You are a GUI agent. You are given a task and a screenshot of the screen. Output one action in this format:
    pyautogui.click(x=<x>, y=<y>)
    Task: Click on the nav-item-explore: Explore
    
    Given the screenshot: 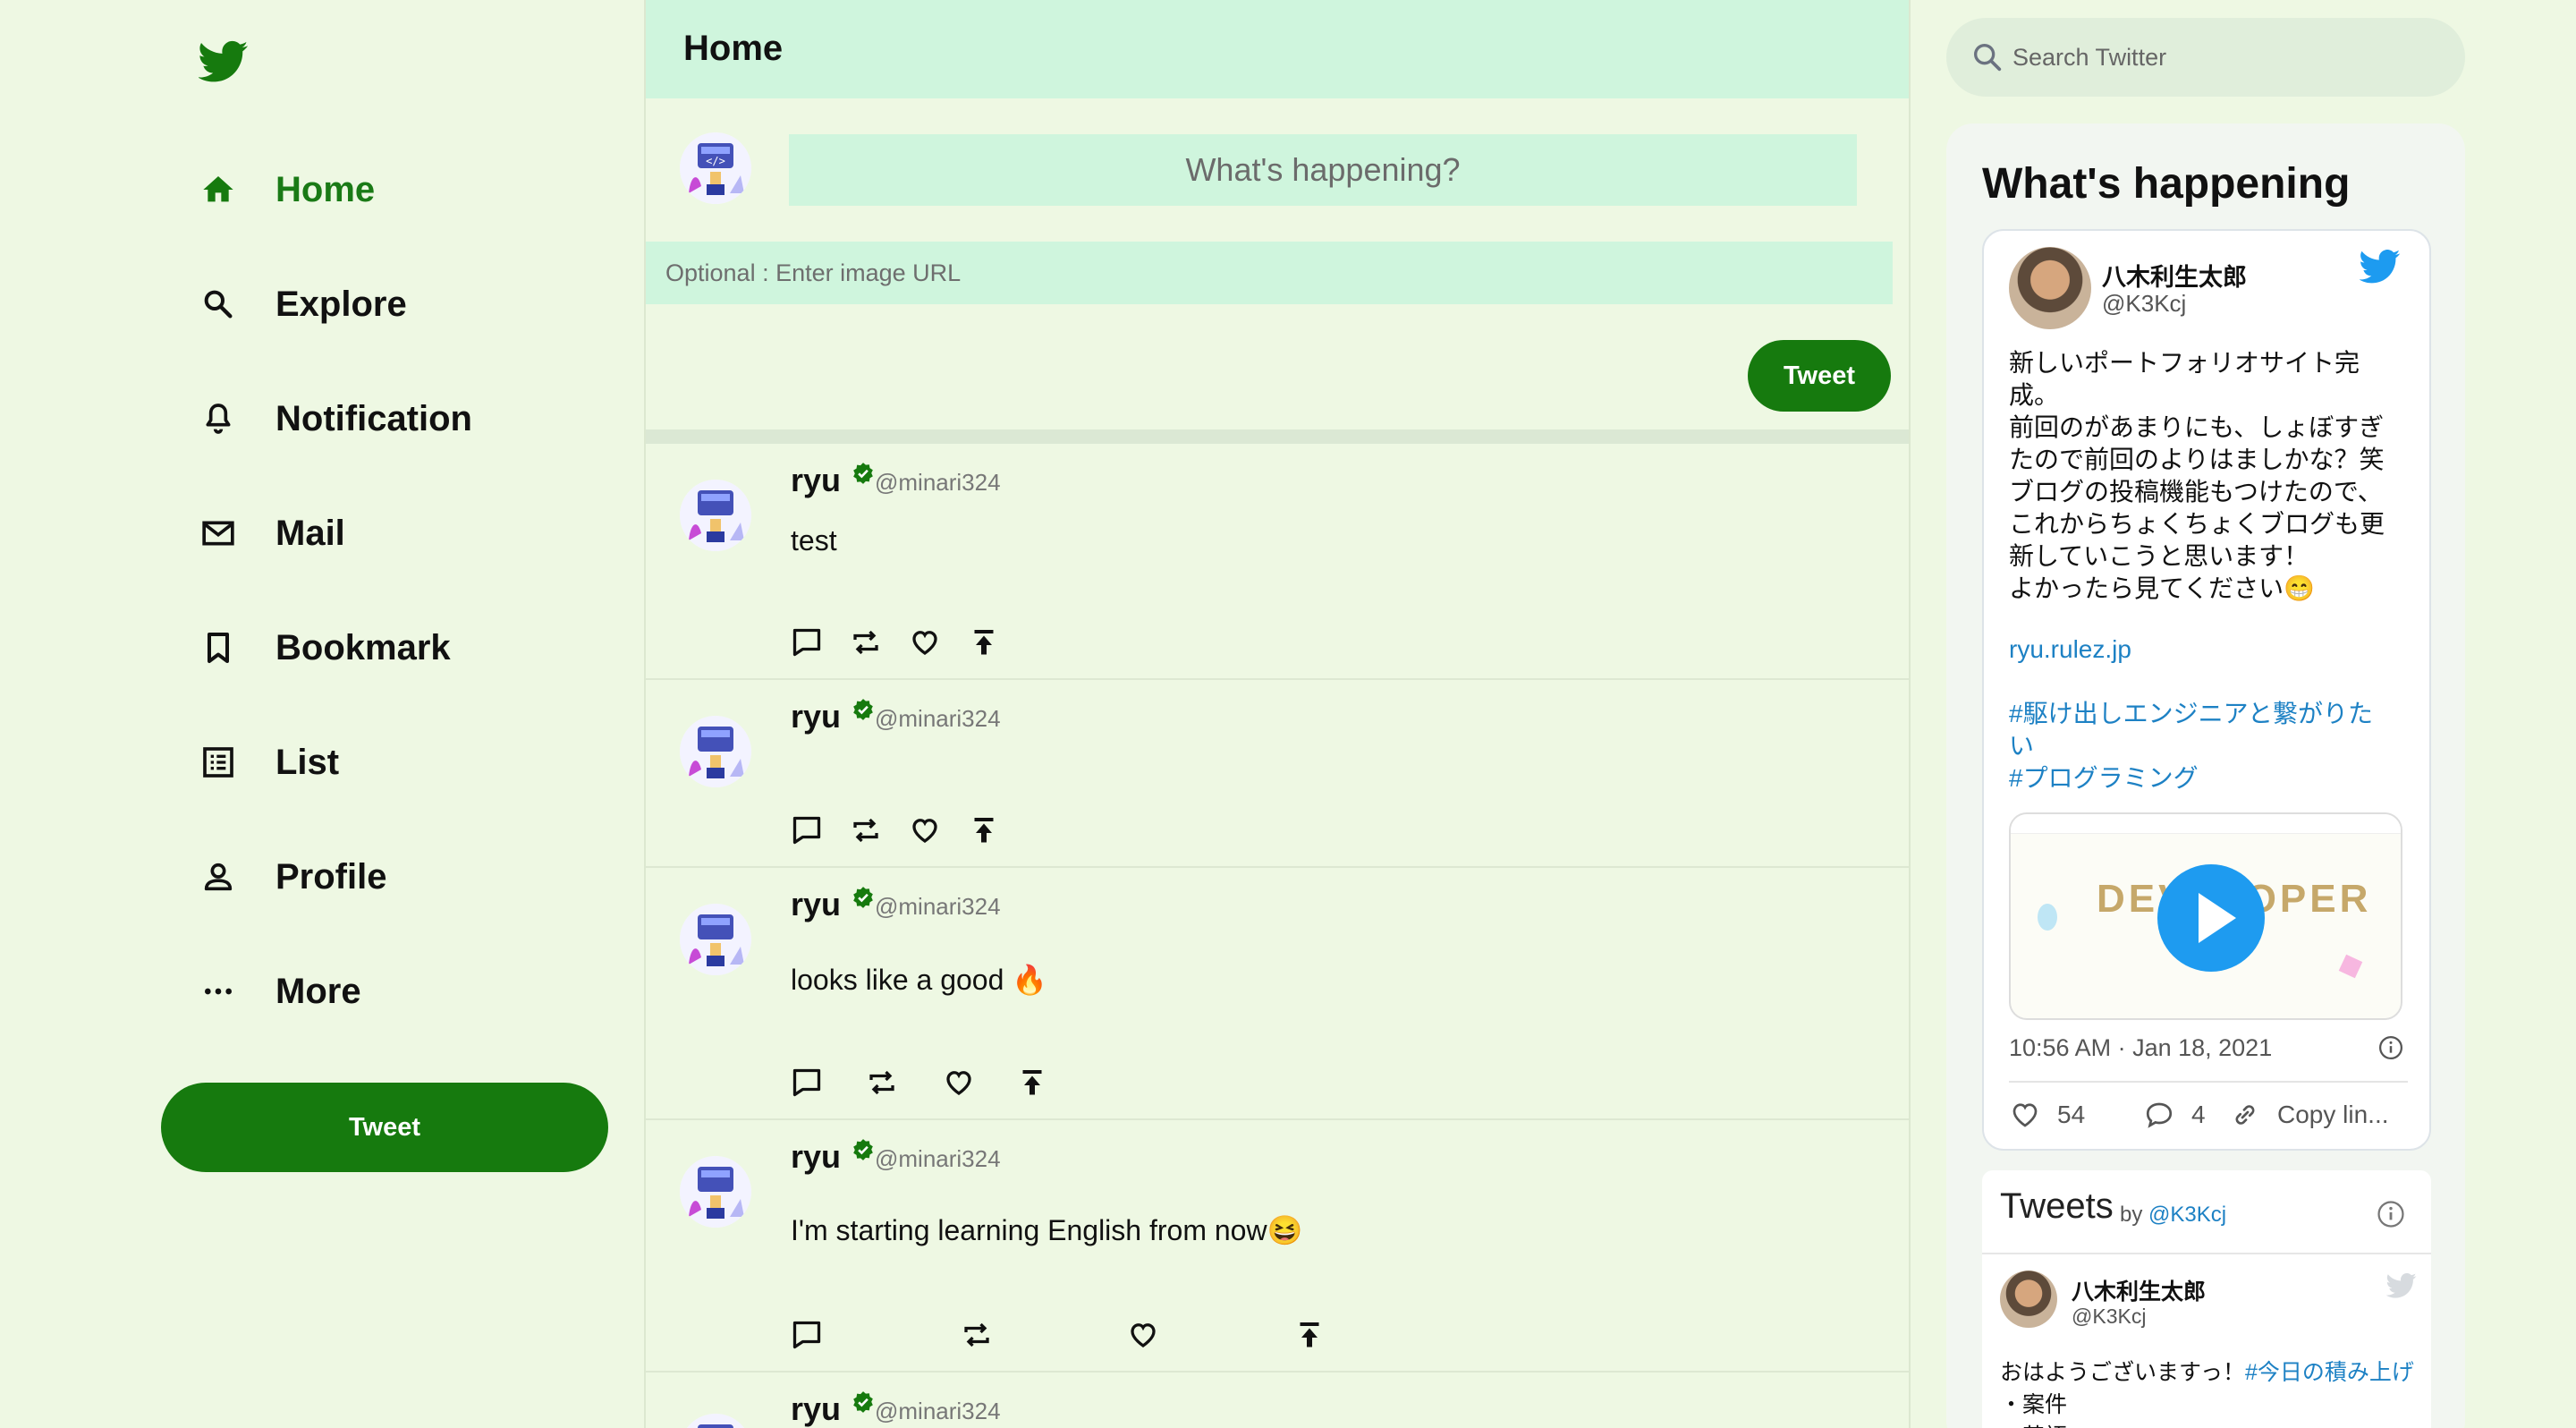 What is the action you would take?
    pyautogui.click(x=302, y=304)
    